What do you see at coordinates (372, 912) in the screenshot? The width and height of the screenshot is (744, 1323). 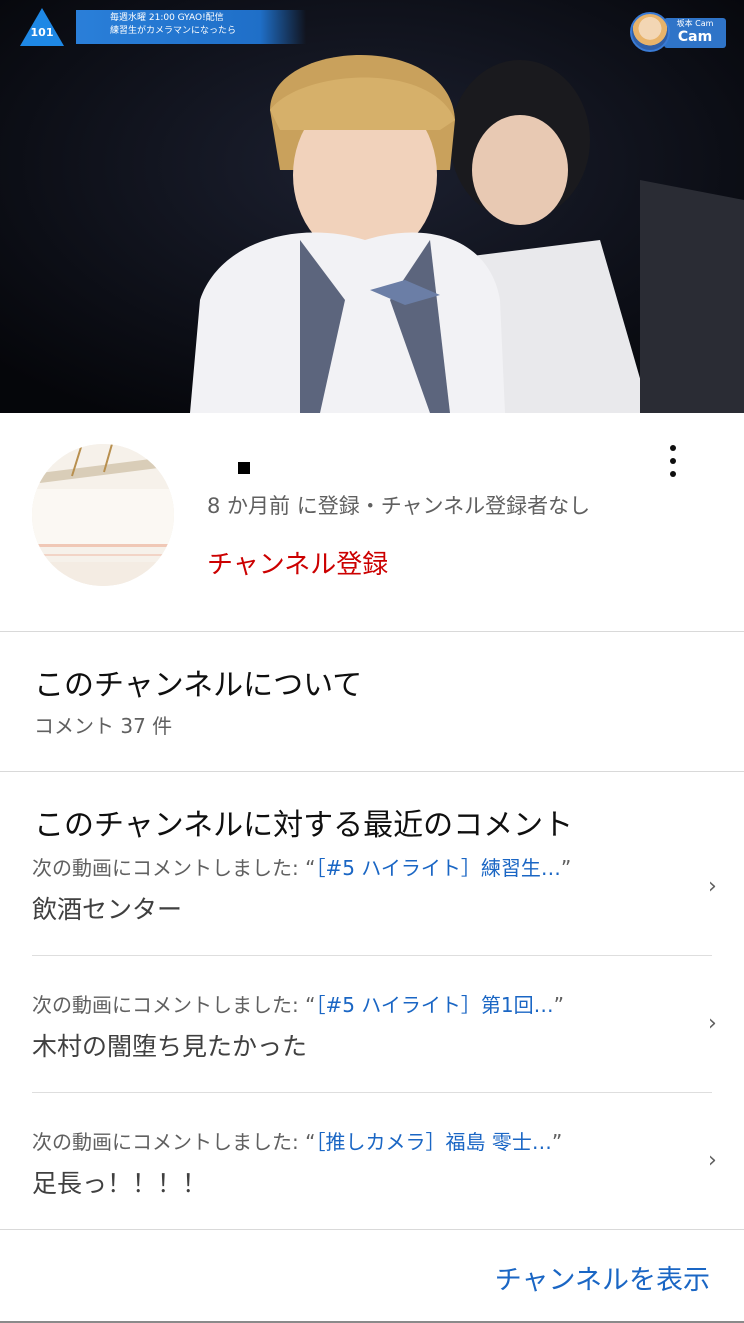 I see `comment-item: 次の動画にコメントしました: “［#5 ハイライト］練習生…” 飲酒センター ›` at bounding box center [372, 912].